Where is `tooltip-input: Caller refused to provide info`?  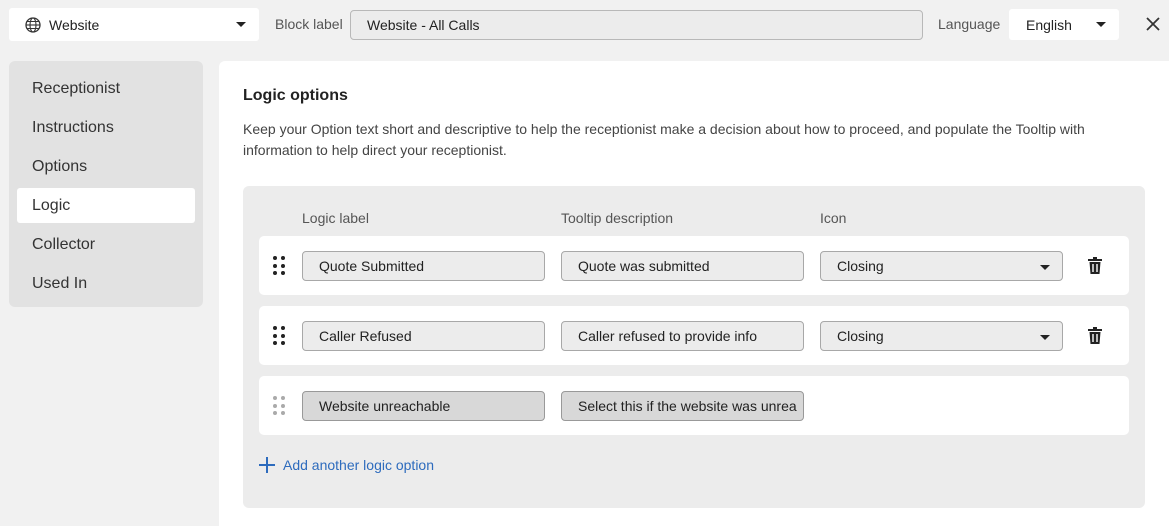
tooltip-input: Caller refused to provide info is located at coordinates (682, 336).